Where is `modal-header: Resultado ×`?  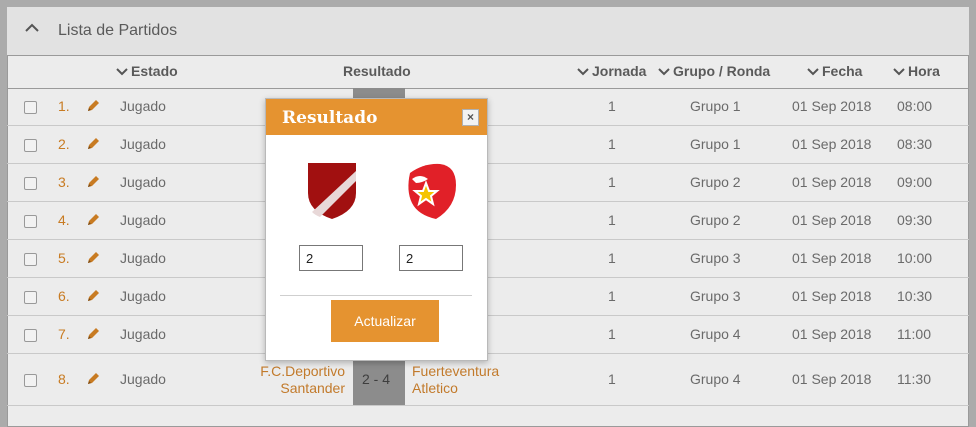 modal-header: Resultado × is located at coordinates (376, 117).